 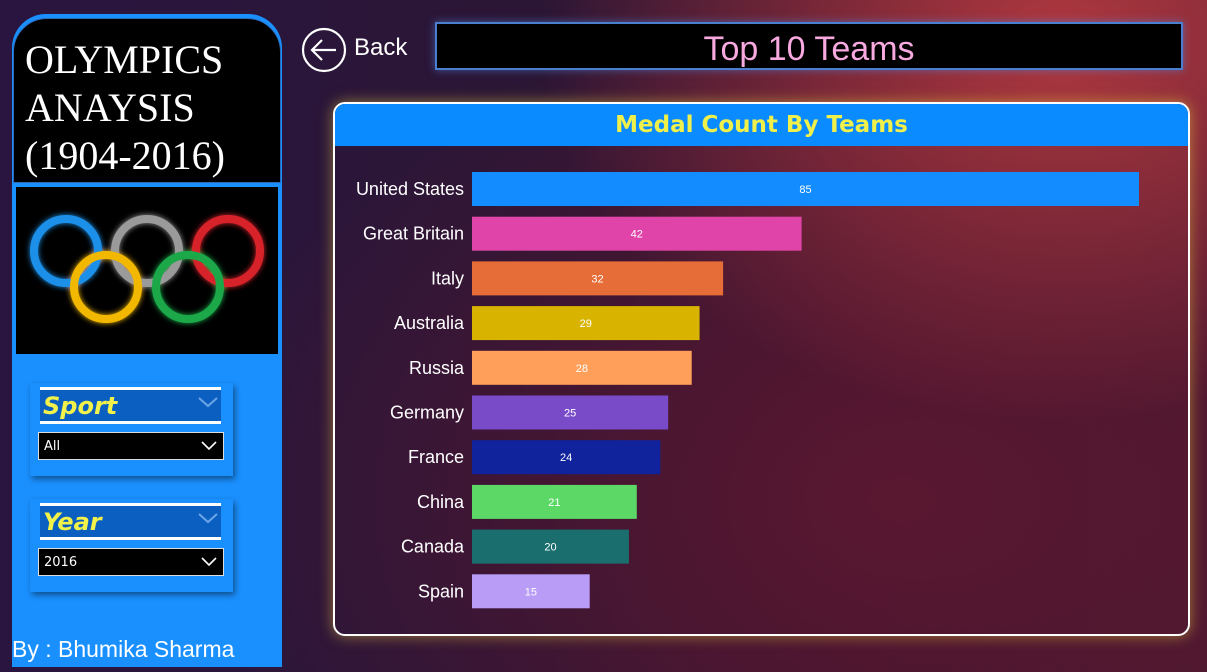 What do you see at coordinates (433, 547) in the screenshot?
I see `category-label: Canada` at bounding box center [433, 547].